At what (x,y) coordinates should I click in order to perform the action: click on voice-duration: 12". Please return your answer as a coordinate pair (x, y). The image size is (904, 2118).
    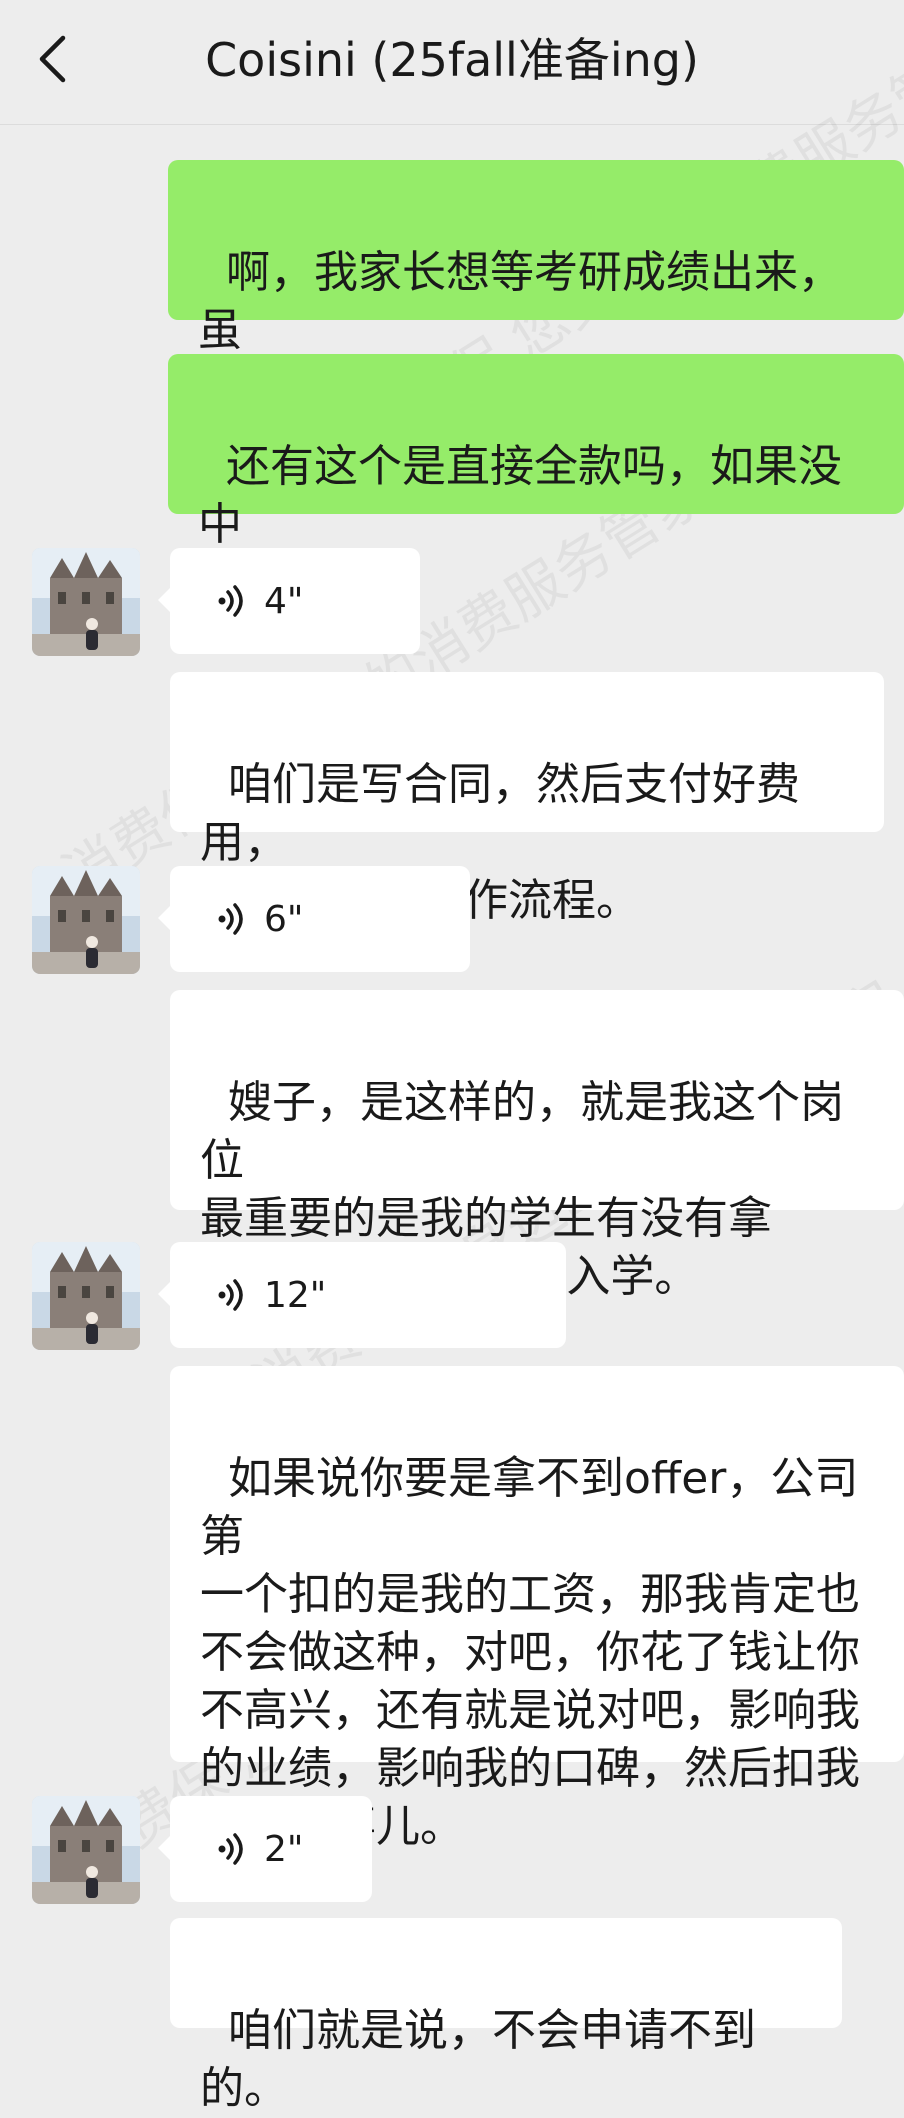
    Looking at the image, I should click on (295, 1295).